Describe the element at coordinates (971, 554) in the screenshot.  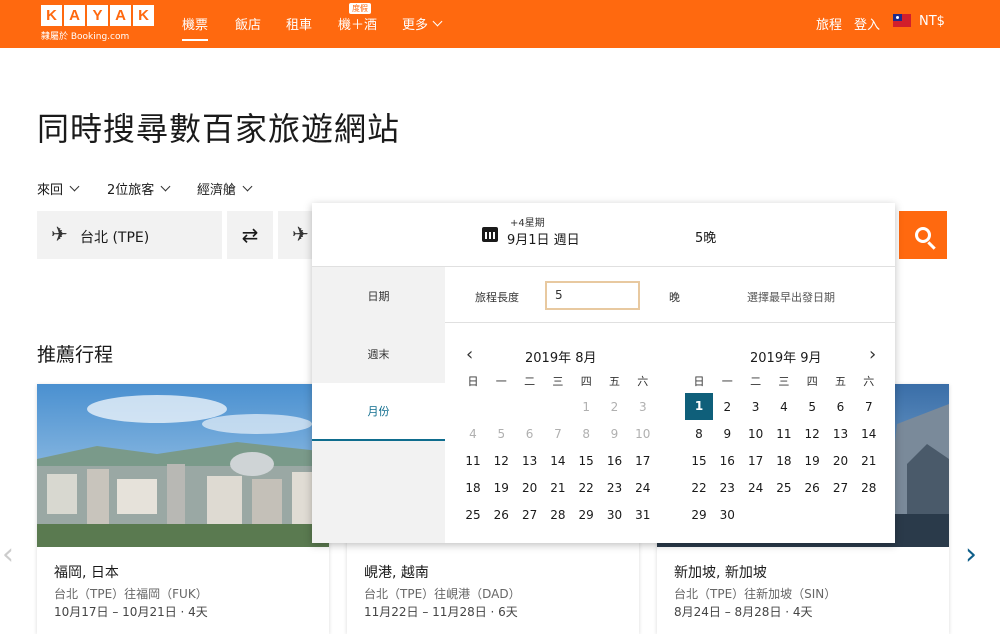
I see `carousel-next-icon: ›` at that location.